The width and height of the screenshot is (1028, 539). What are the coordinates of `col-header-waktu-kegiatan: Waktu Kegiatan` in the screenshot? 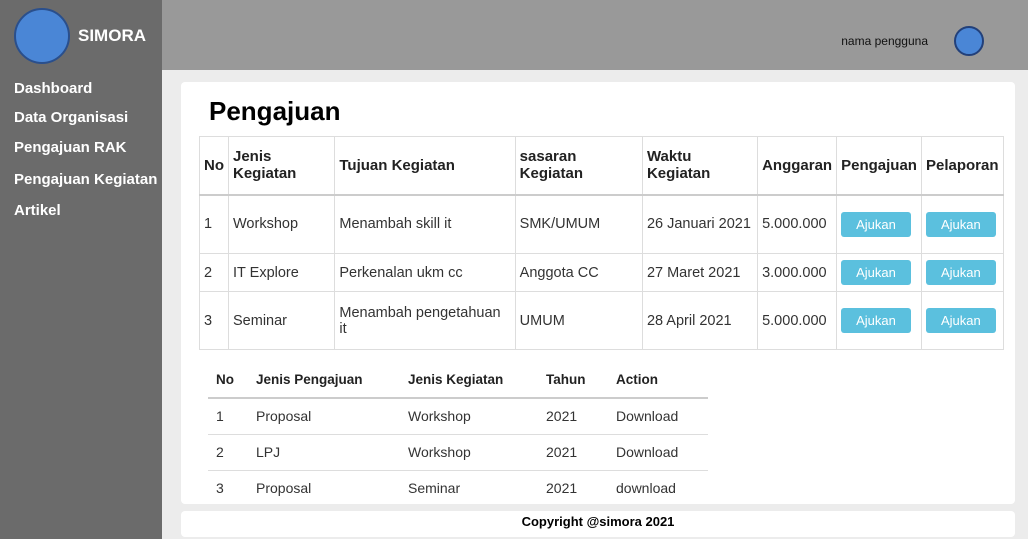 It's located at (700, 166).